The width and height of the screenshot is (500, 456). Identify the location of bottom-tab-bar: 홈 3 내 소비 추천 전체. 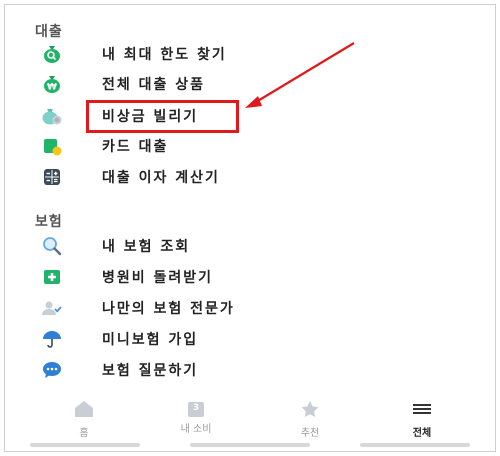
(250, 420).